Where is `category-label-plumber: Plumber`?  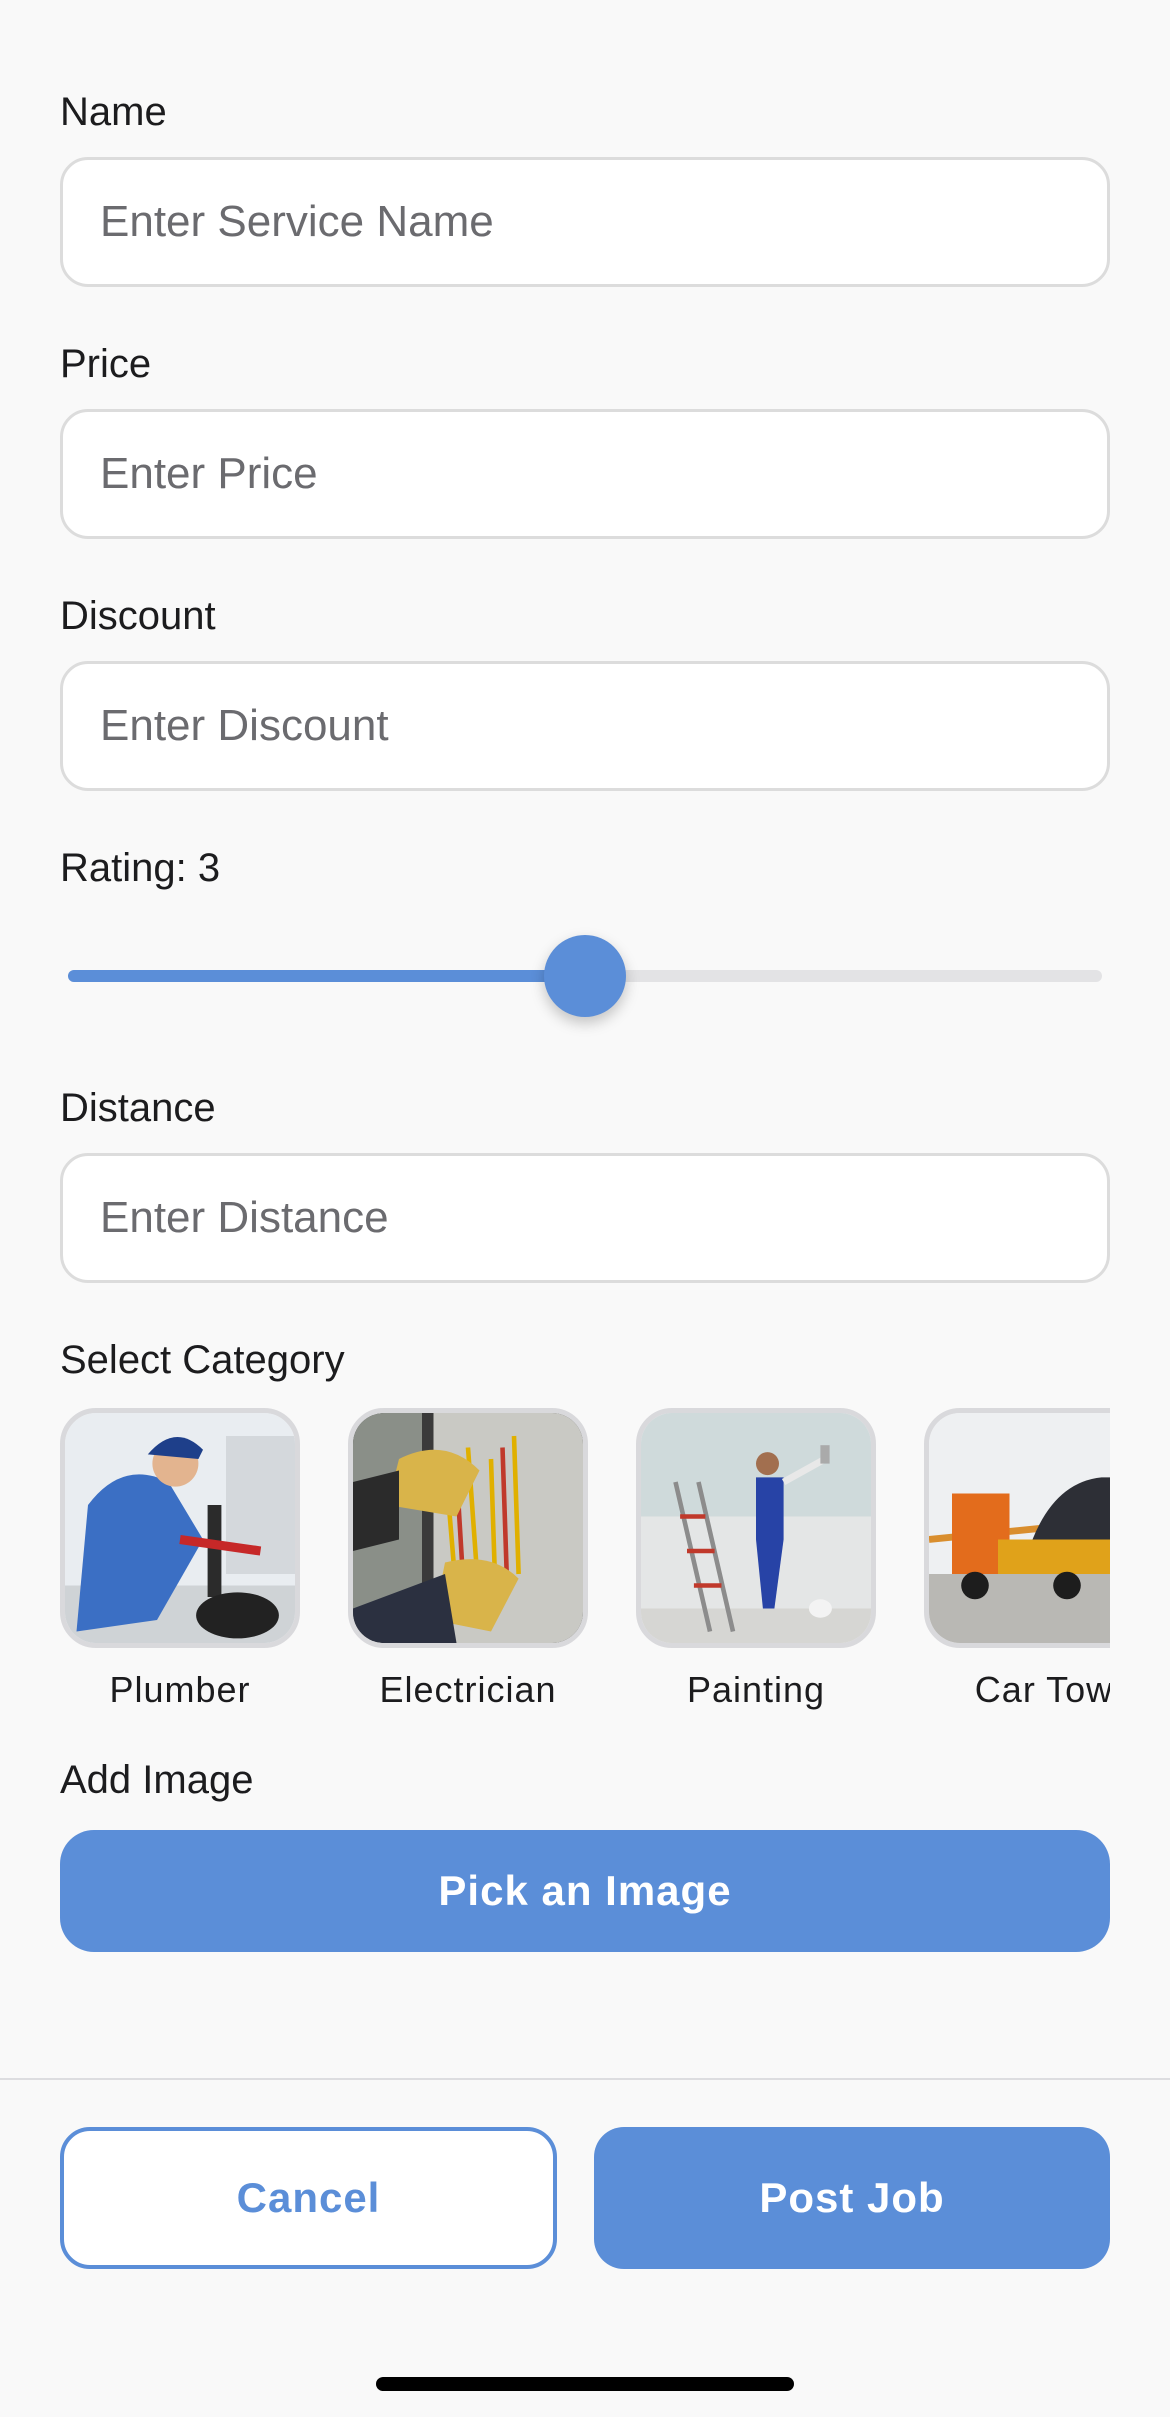
category-label-plumber: Plumber is located at coordinates (180, 1689).